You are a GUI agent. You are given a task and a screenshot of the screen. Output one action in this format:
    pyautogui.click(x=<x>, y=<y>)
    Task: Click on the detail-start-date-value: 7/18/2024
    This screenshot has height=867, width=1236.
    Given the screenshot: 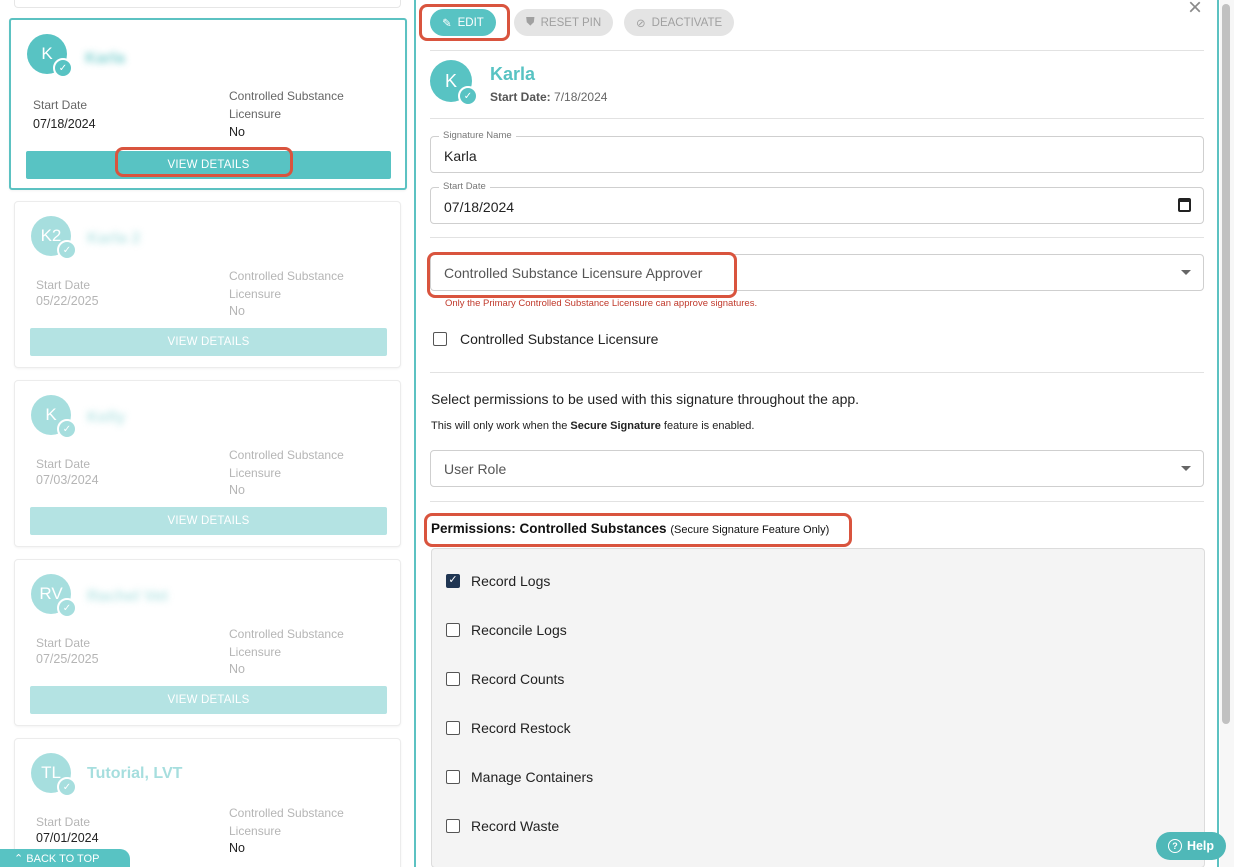 What is the action you would take?
    pyautogui.click(x=581, y=97)
    